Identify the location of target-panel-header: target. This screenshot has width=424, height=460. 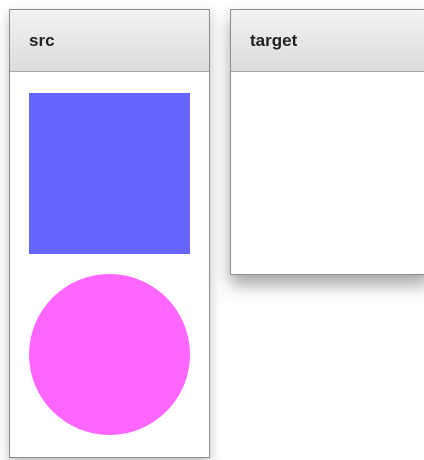
(327, 41).